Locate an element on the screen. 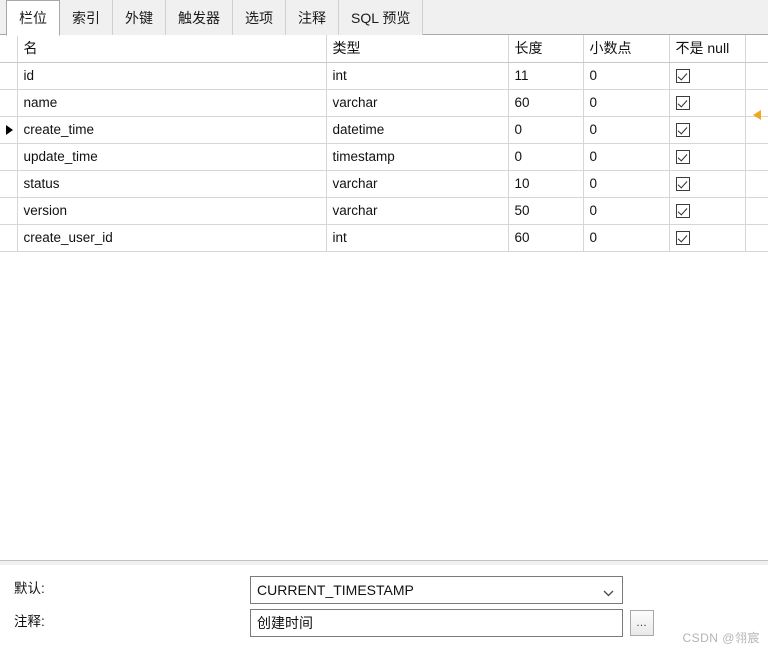  tab-bar: 栏位 索引 外键 触发器 选项 注释 SQL 预览 is located at coordinates (384, 18).